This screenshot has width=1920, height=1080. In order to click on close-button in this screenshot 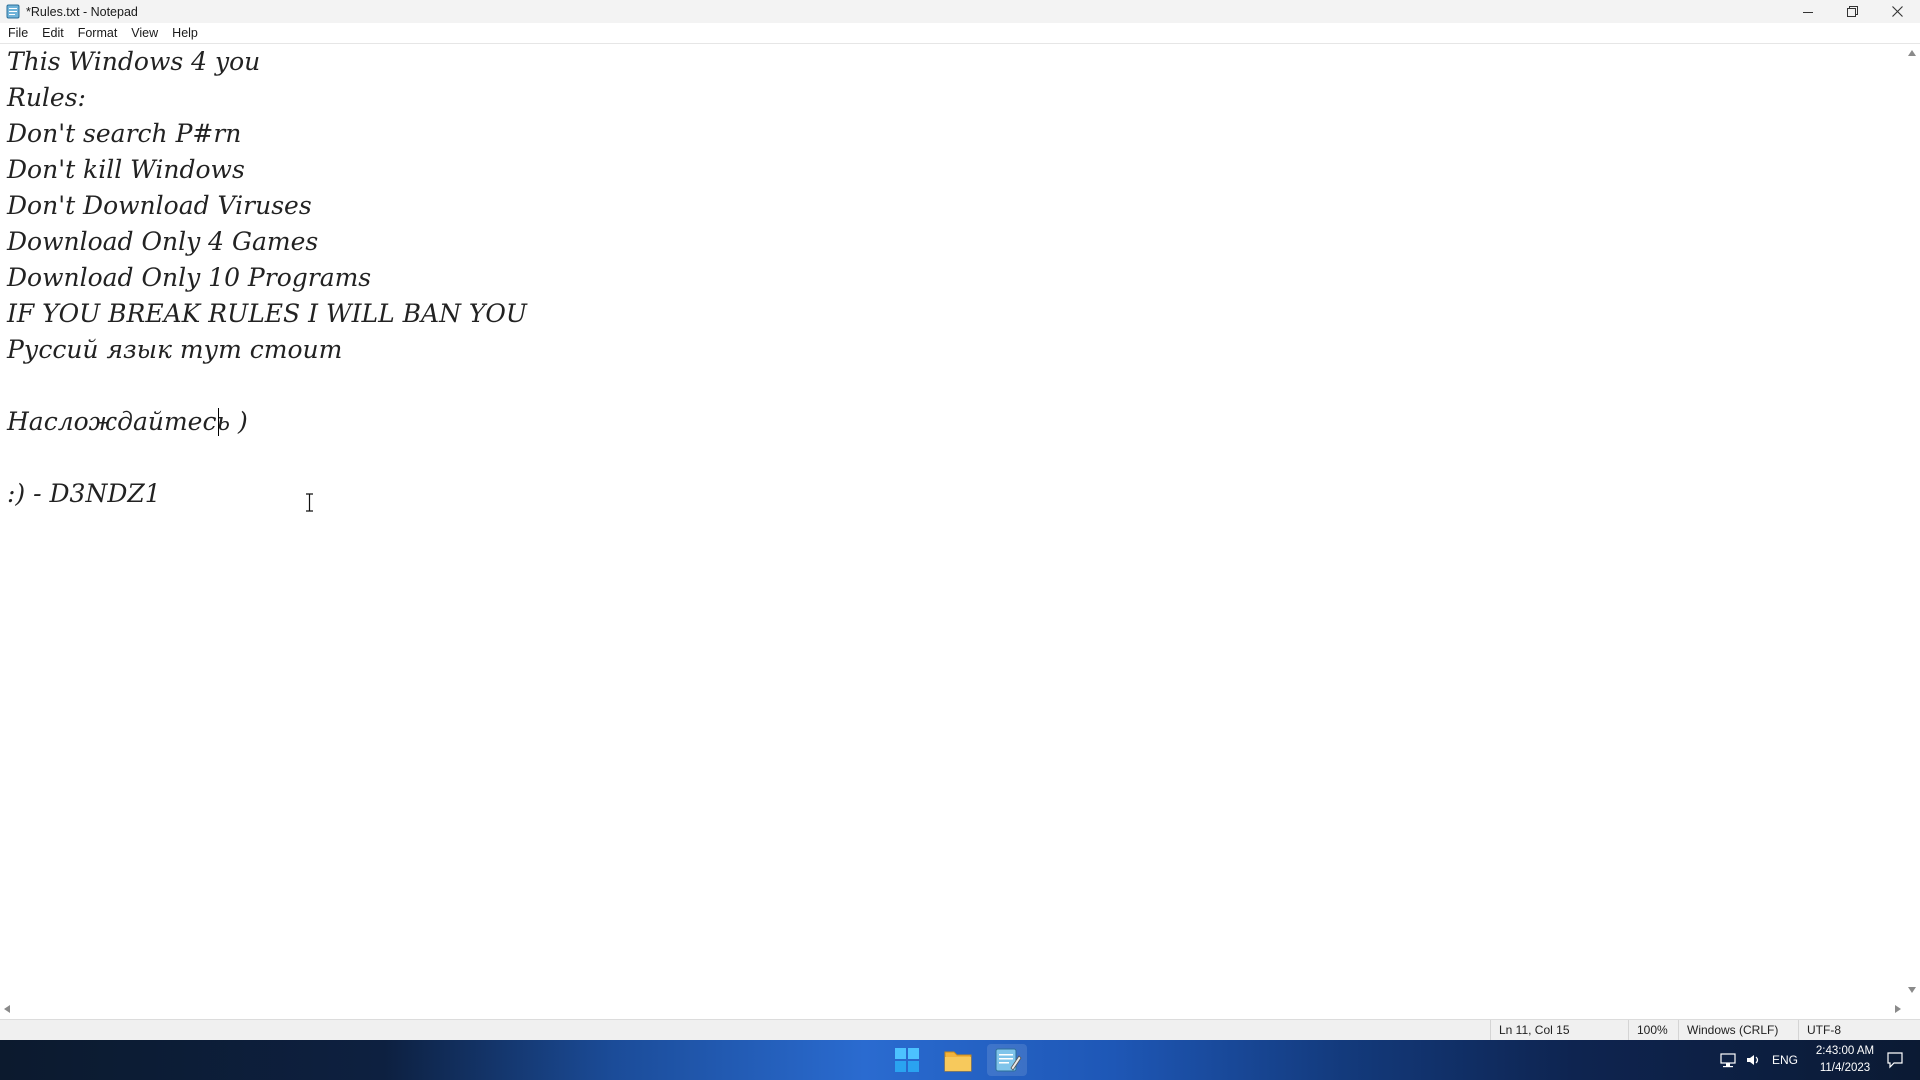, I will do `click(1897, 11)`.